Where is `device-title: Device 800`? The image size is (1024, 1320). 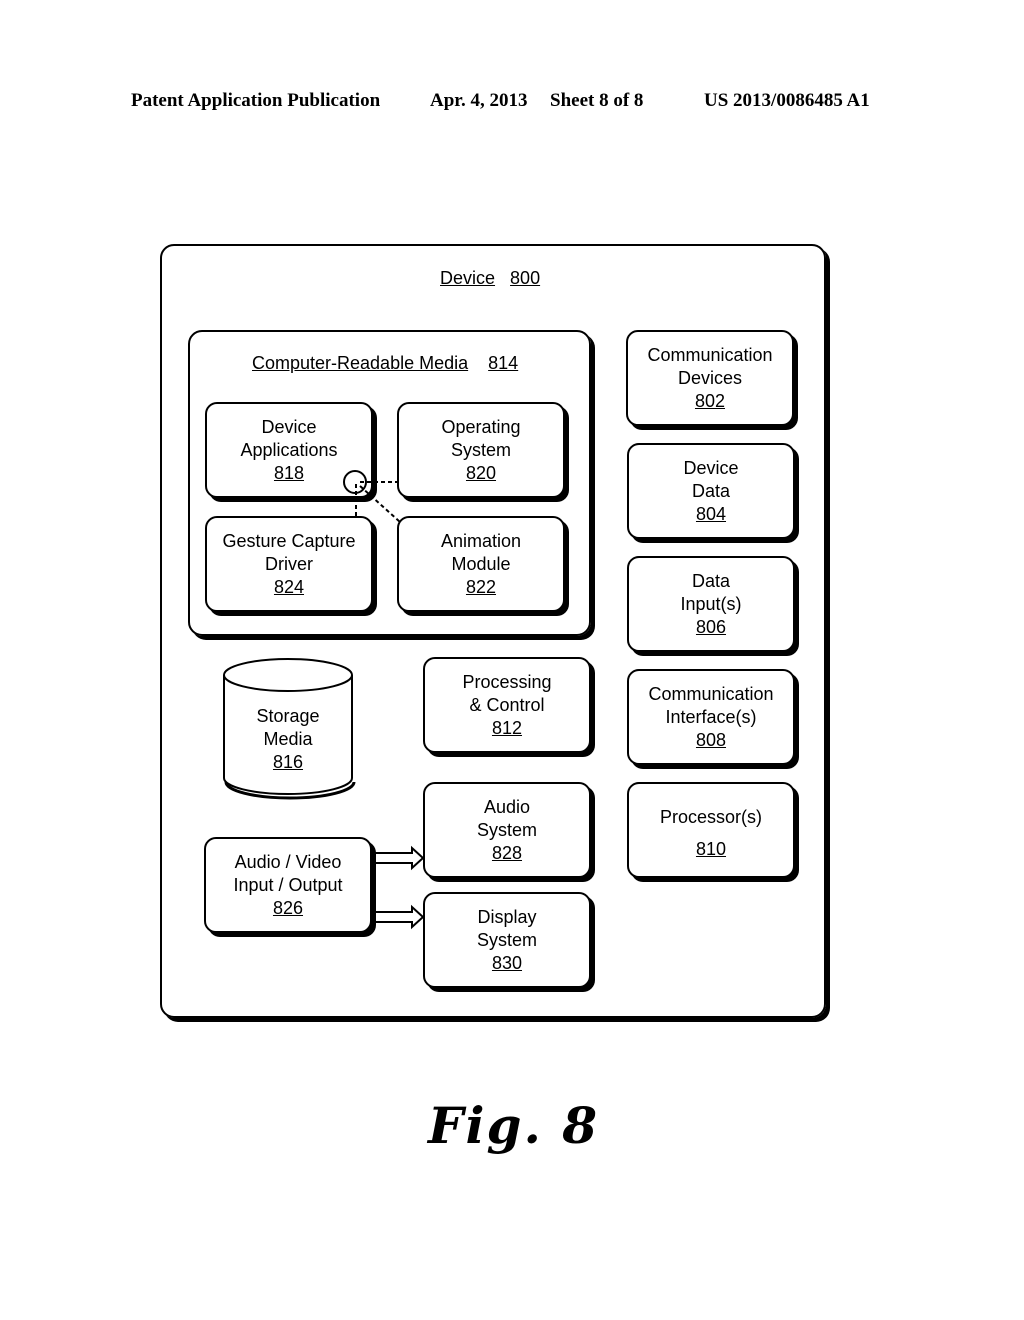
device-title: Device 800 is located at coordinates (490, 278).